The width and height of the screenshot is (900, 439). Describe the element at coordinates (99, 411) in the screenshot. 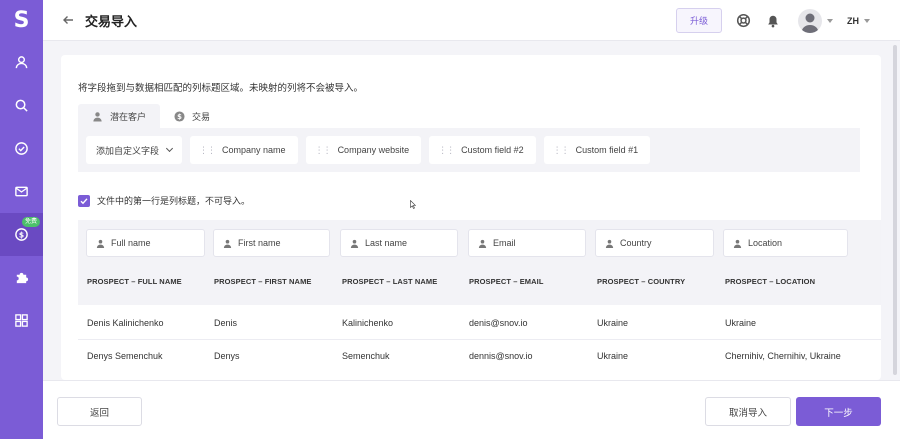

I see `back-button: 返回` at that location.